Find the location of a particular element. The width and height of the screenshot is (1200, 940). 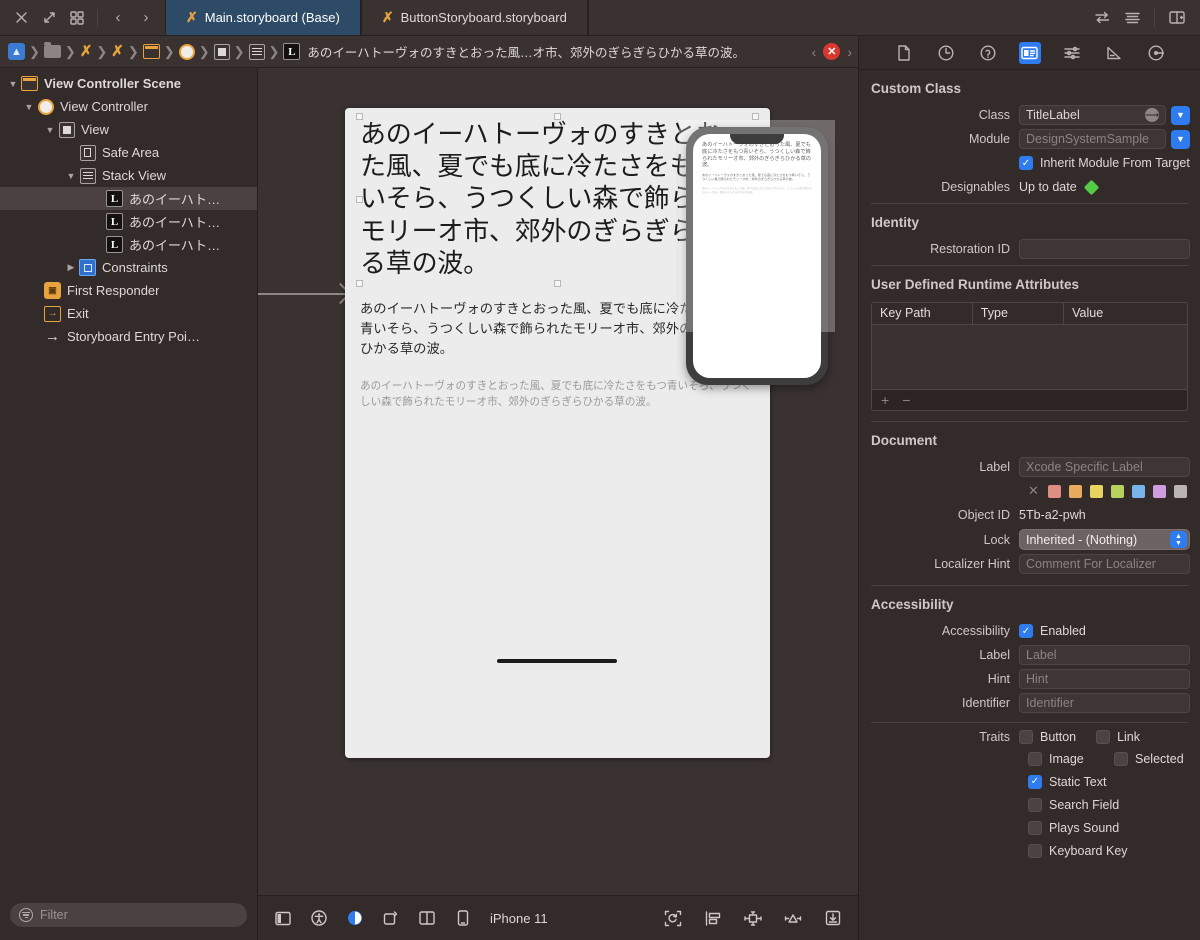

next-issue-button: › is located at coordinates (849, 52).